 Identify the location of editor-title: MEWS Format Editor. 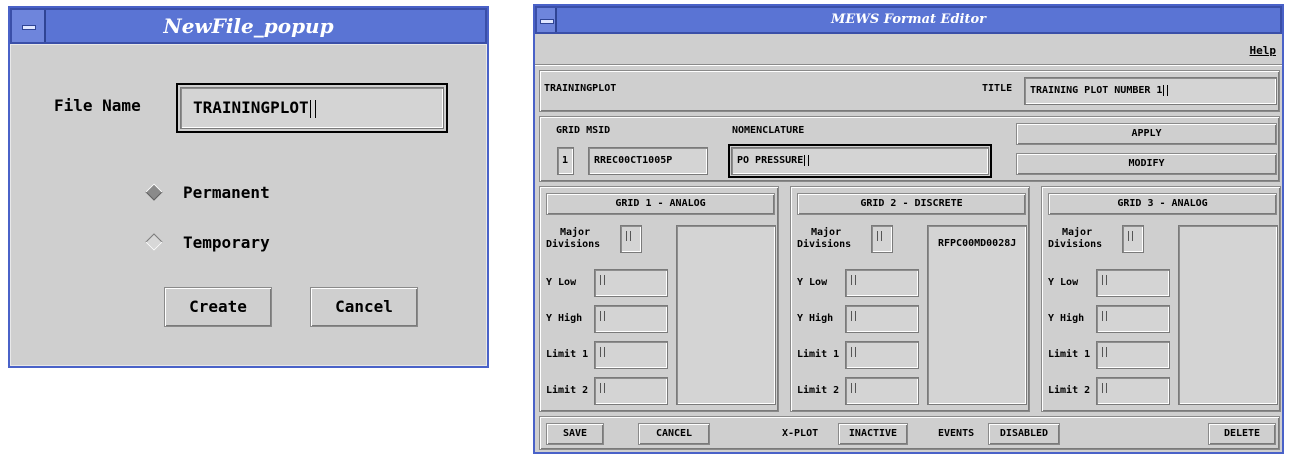
(908, 19).